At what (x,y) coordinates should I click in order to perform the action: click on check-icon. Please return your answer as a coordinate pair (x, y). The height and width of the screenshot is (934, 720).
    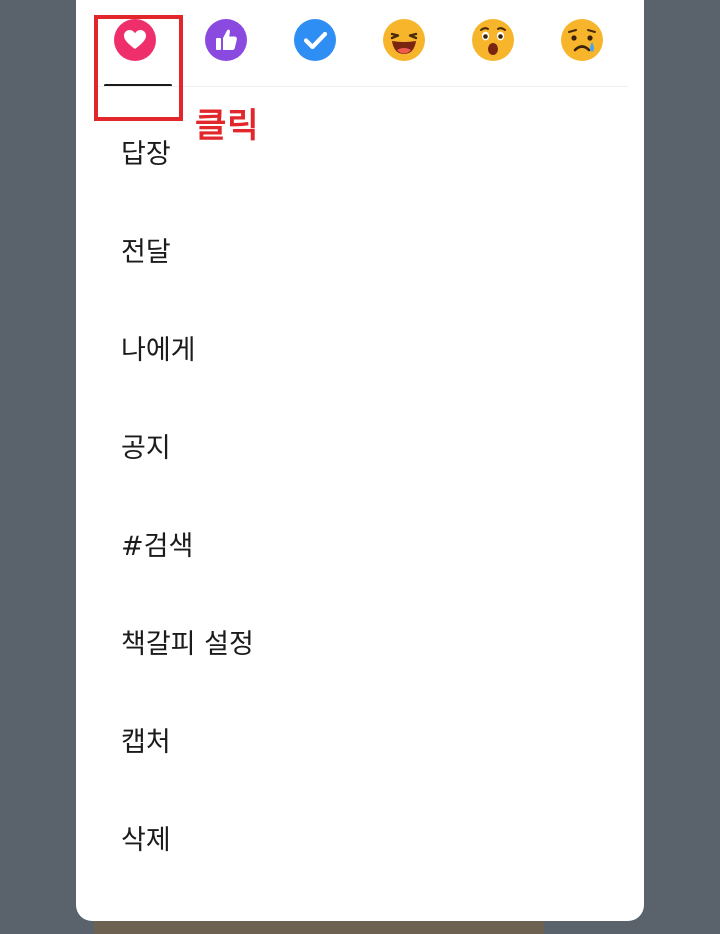
    Looking at the image, I should click on (315, 40).